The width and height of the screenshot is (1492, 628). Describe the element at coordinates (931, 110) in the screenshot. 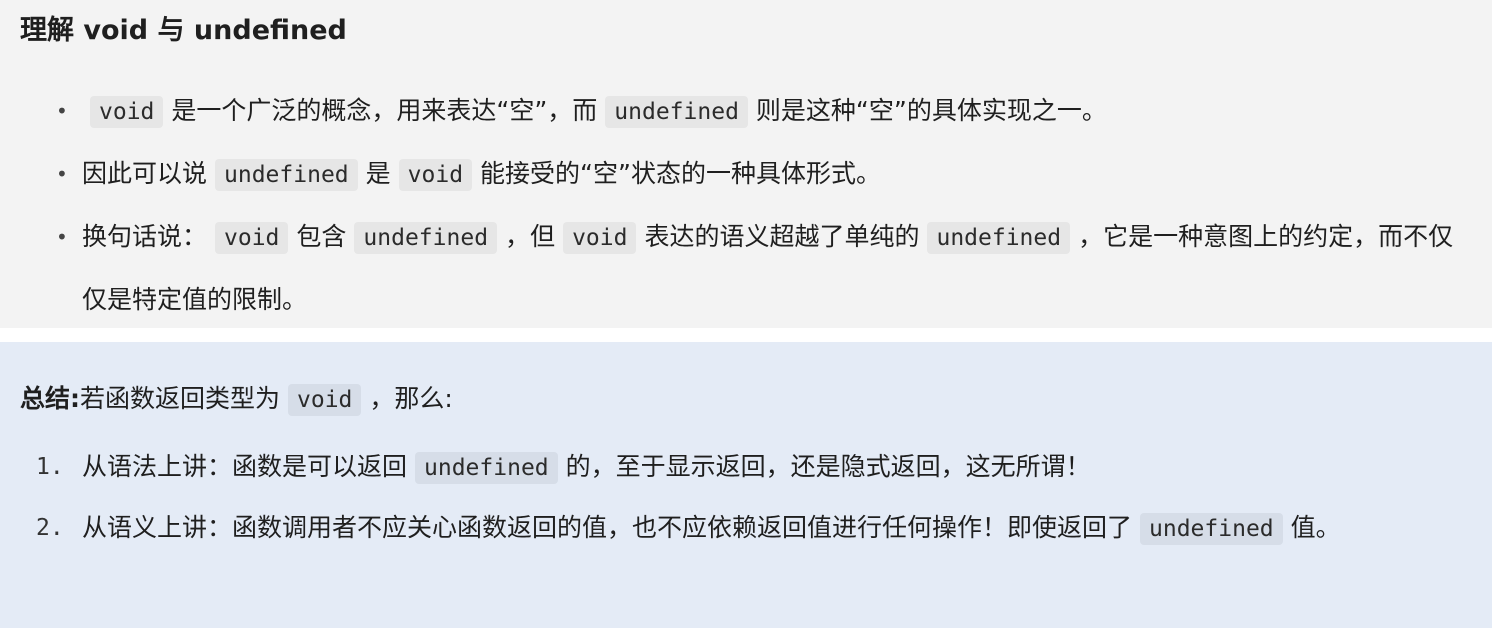

I see `bullet-text: 则是这种“空”的具体实现之一。` at that location.